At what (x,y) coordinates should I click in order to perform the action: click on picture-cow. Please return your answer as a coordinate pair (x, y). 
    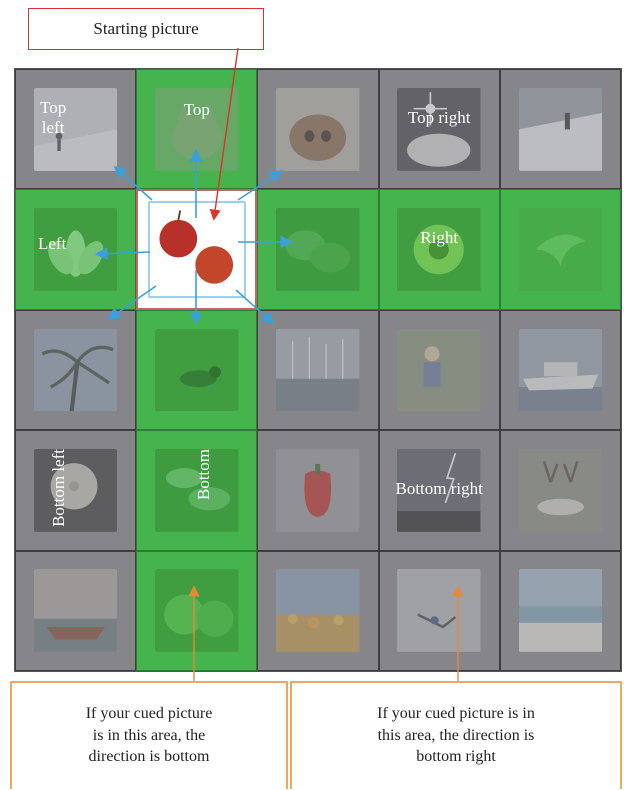
    Looking at the image, I should click on (318, 129).